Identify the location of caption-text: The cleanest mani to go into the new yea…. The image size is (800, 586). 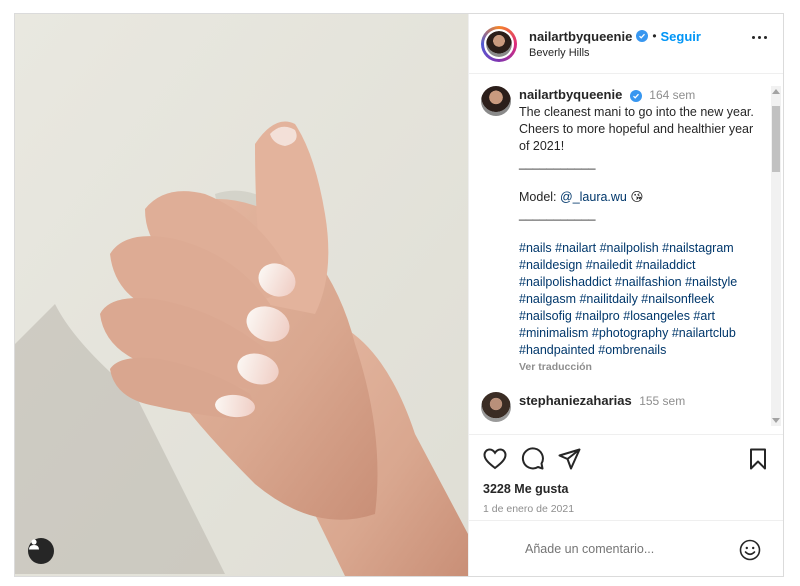
(636, 129).